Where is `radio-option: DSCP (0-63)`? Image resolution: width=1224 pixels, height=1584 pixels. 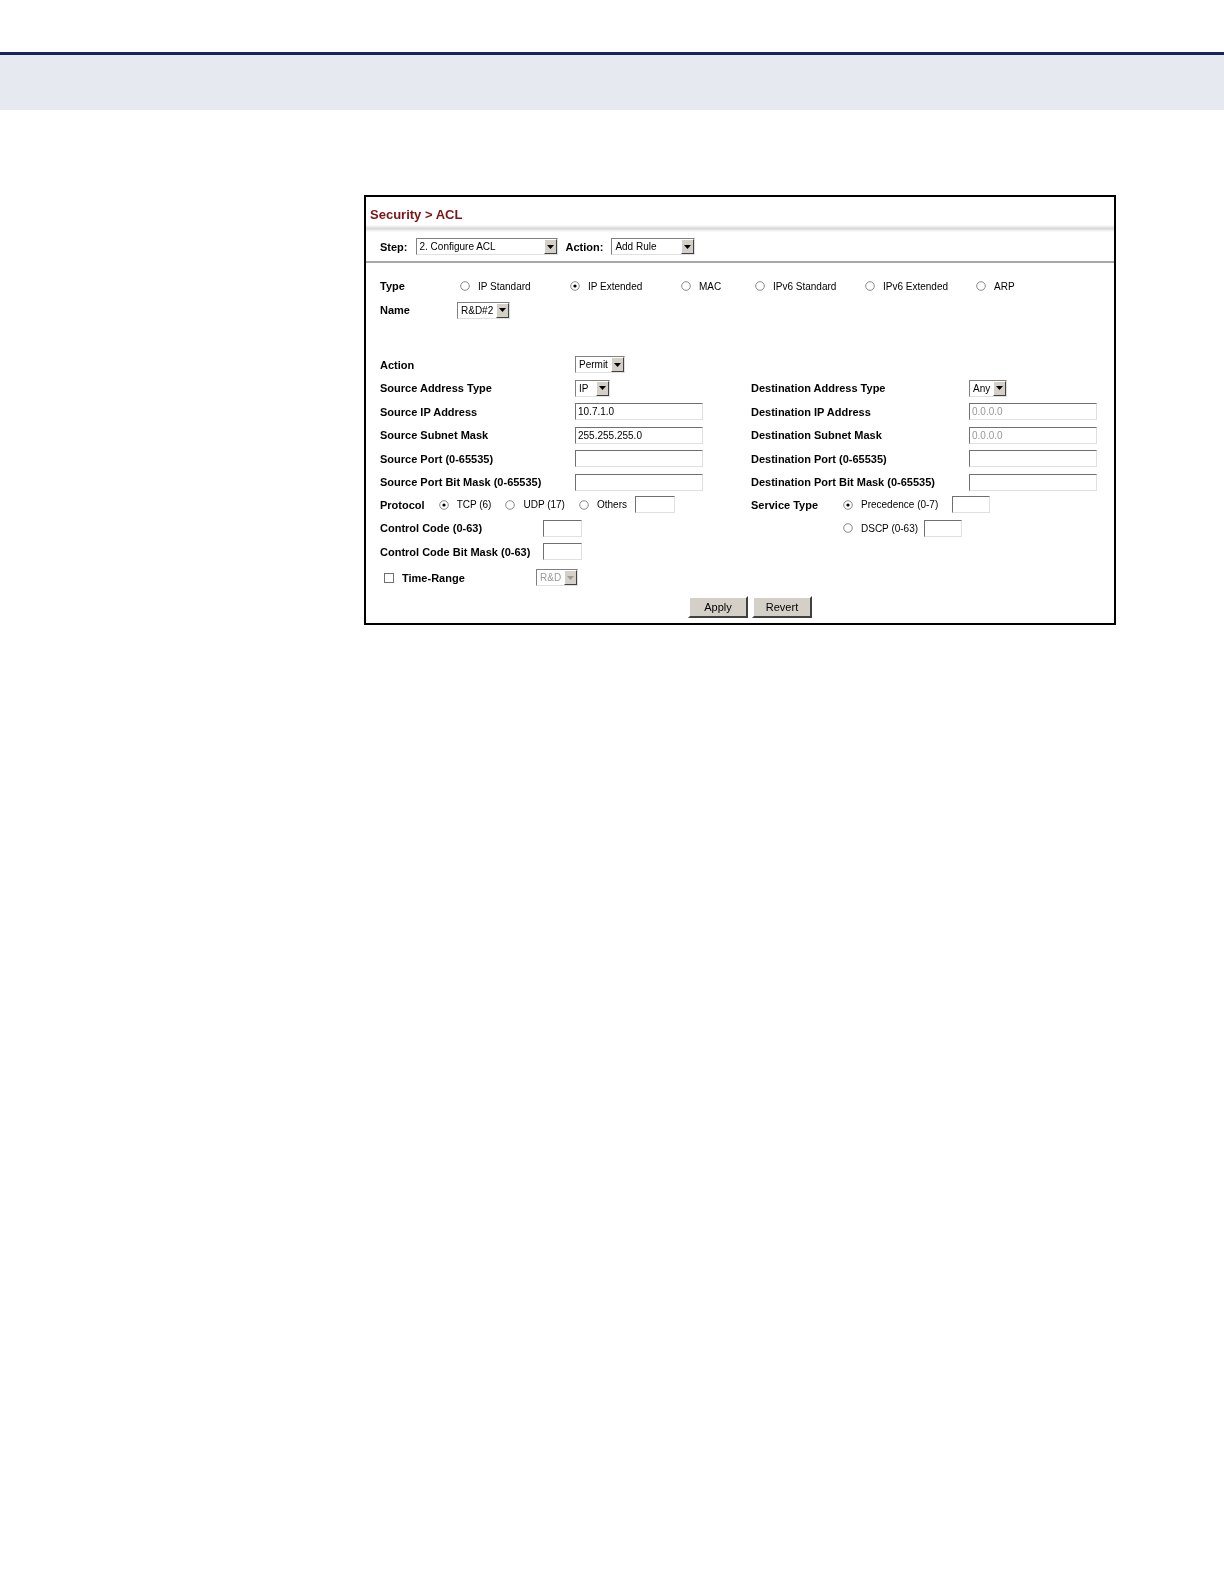 radio-option: DSCP (0-63) is located at coordinates (881, 528).